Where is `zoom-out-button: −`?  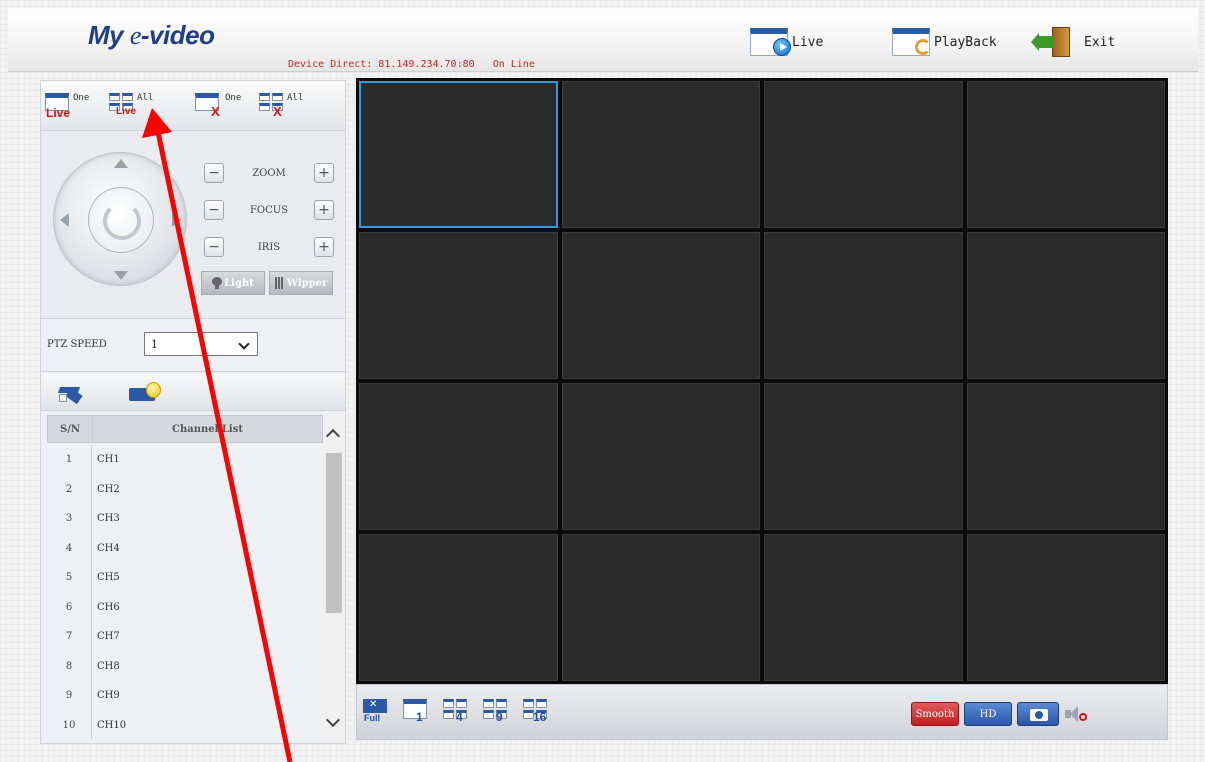 zoom-out-button: − is located at coordinates (214, 173).